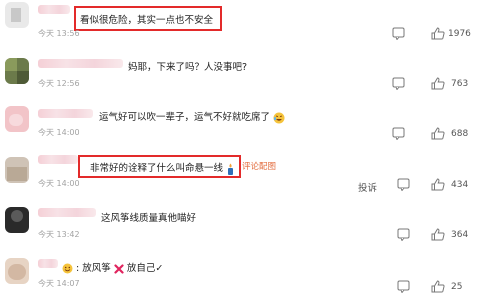 This screenshot has width=480, height=295. What do you see at coordinates (460, 134) in the screenshot?
I see `like-count: 688` at bounding box center [460, 134].